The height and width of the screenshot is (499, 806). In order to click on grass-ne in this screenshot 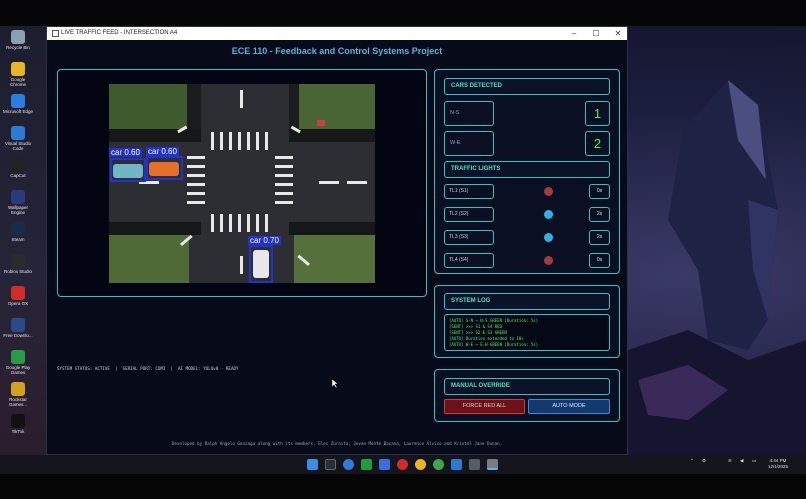, I will do `click(337, 106)`.